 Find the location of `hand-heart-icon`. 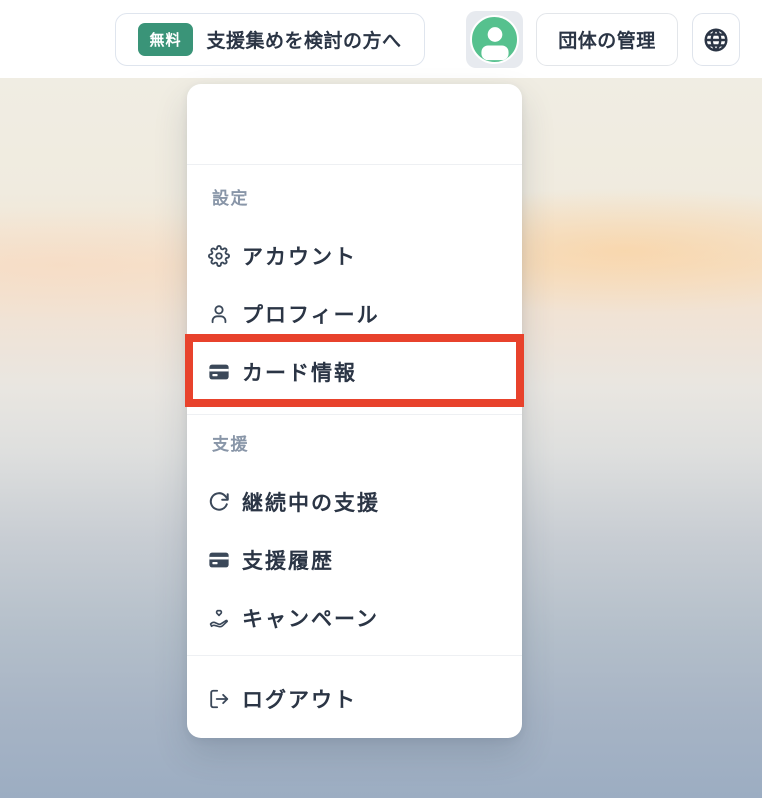

hand-heart-icon is located at coordinates (219, 618).